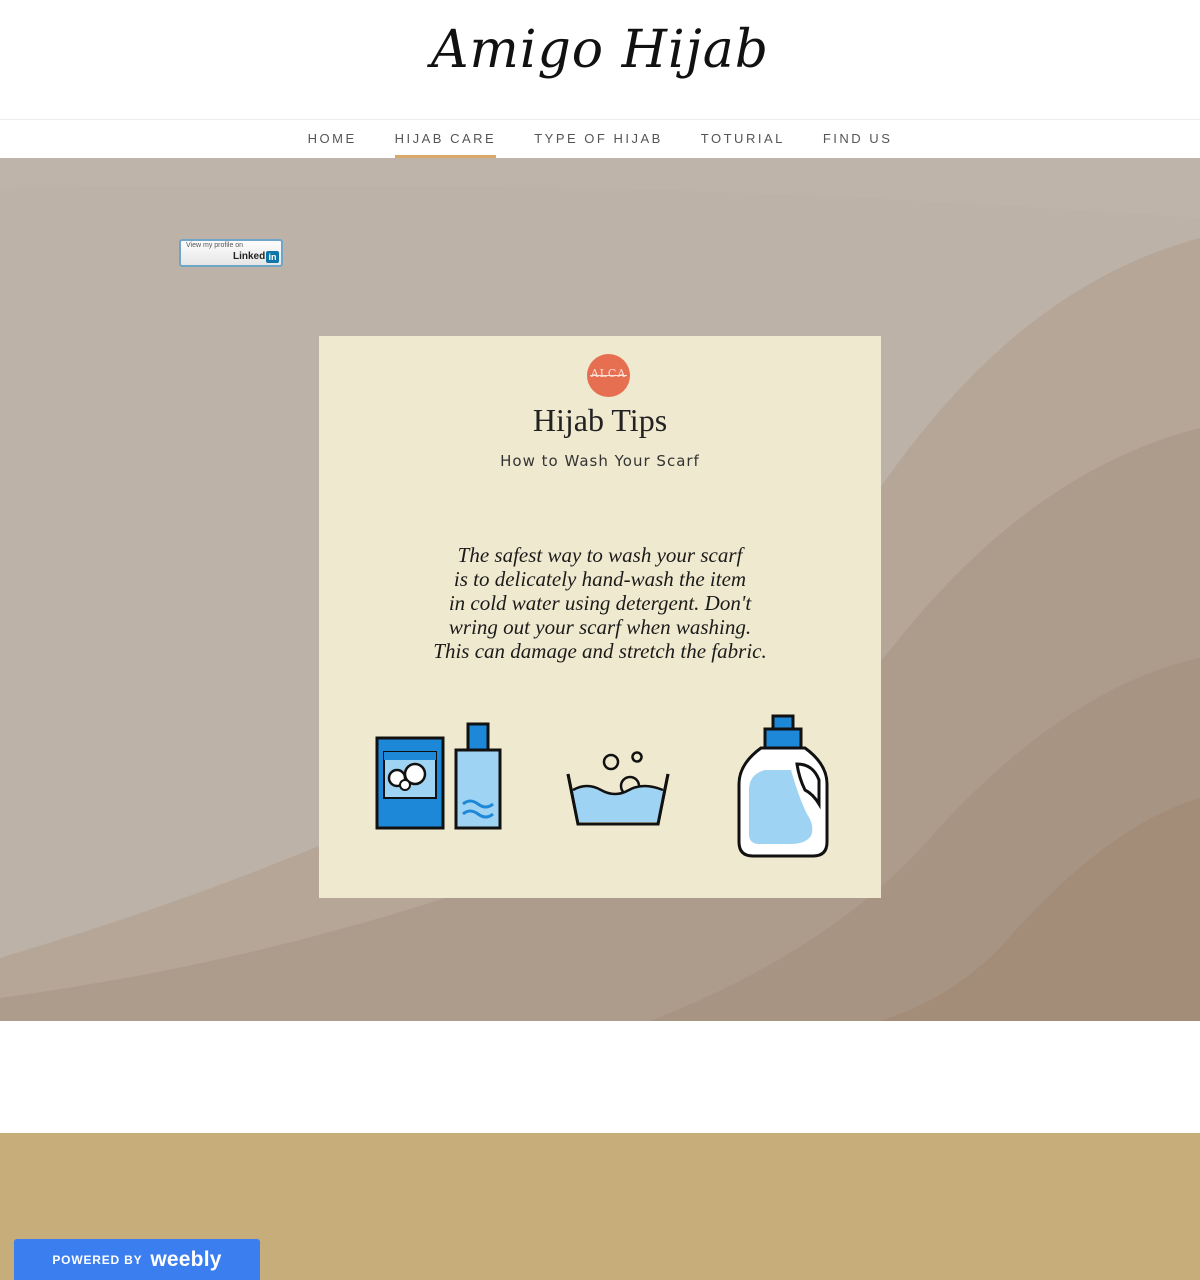 Image resolution: width=1200 pixels, height=1280 pixels. I want to click on detergent-jug-icon, so click(783, 786).